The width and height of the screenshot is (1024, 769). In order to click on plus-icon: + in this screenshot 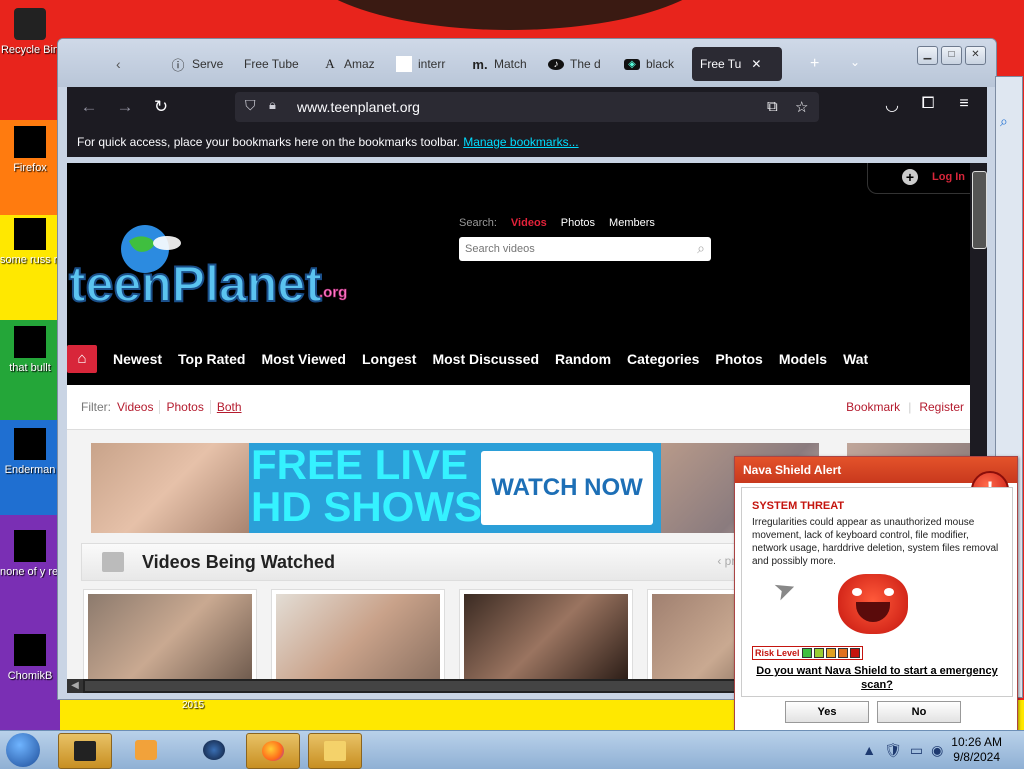, I will do `click(910, 177)`.